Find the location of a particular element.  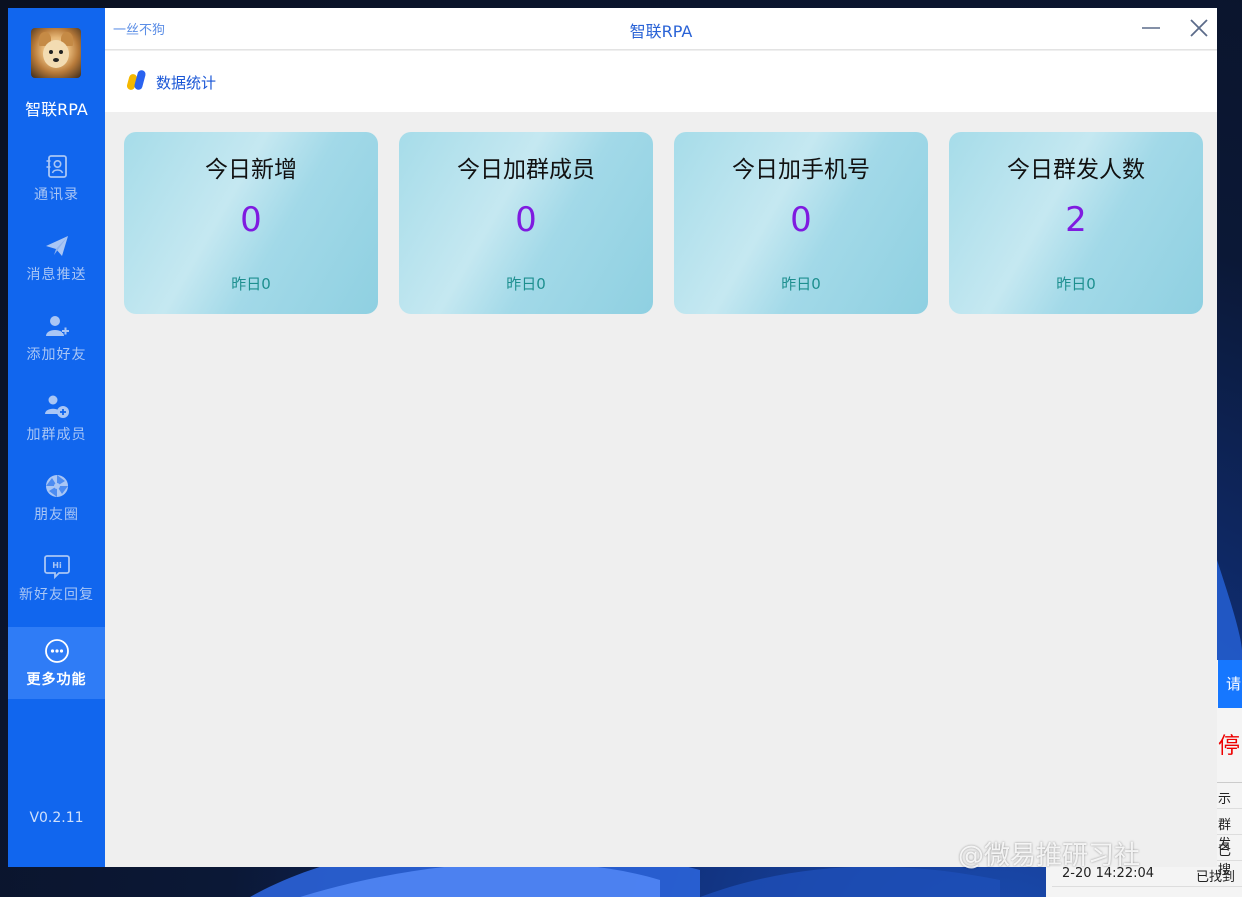

stat-title: 今日新增 is located at coordinates (251, 170).